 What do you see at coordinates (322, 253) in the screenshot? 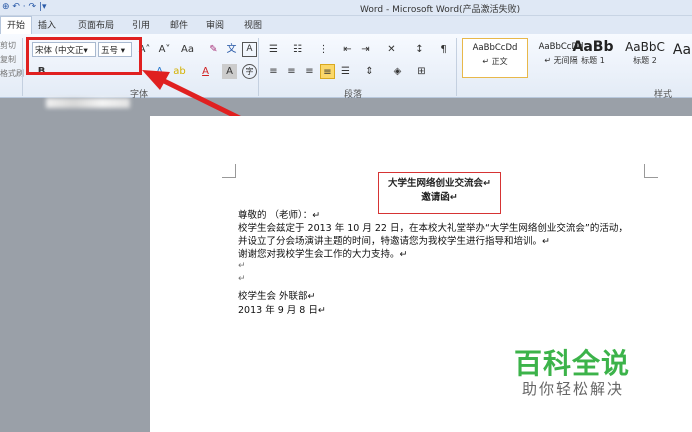
I see `body-line: 谢谢您对我校学生会工作的大力支持。↵` at bounding box center [322, 253].